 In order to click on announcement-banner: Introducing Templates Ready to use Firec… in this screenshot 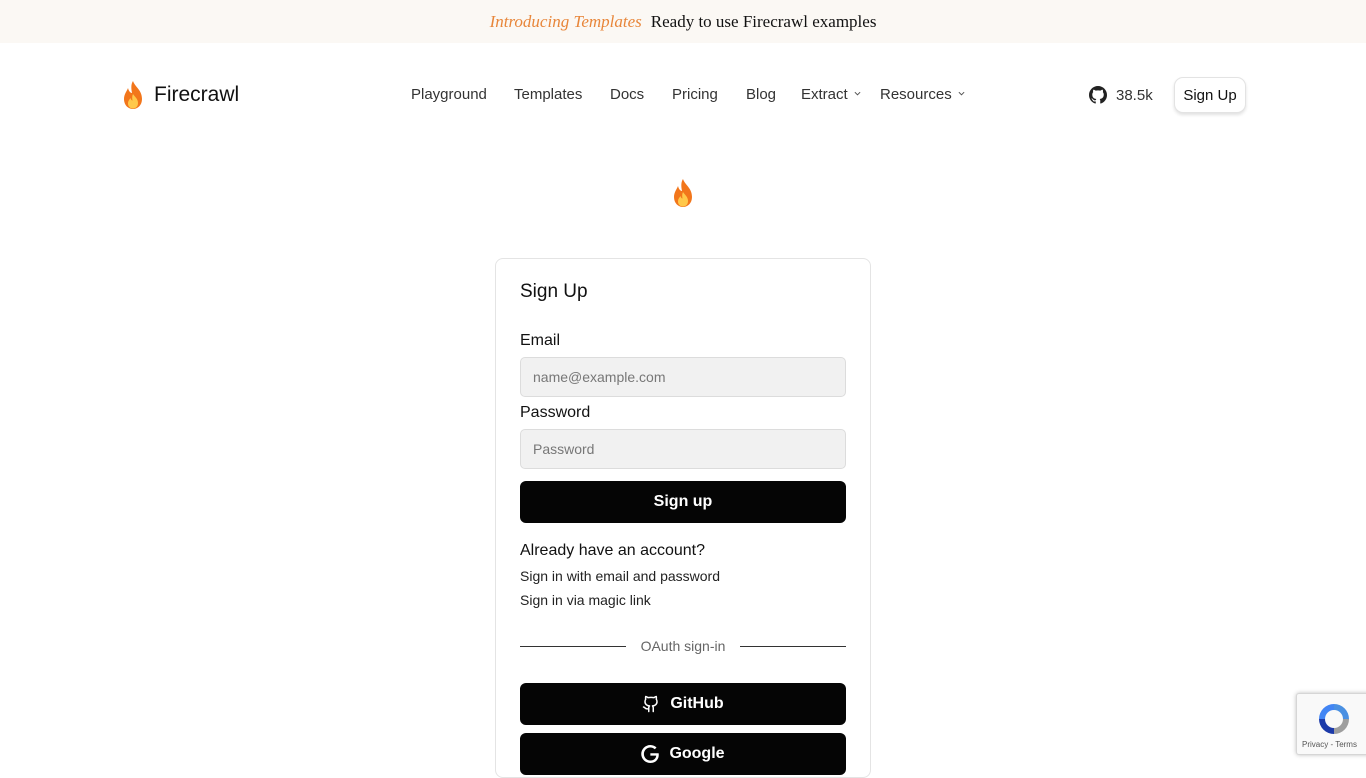, I will do `click(683, 21)`.